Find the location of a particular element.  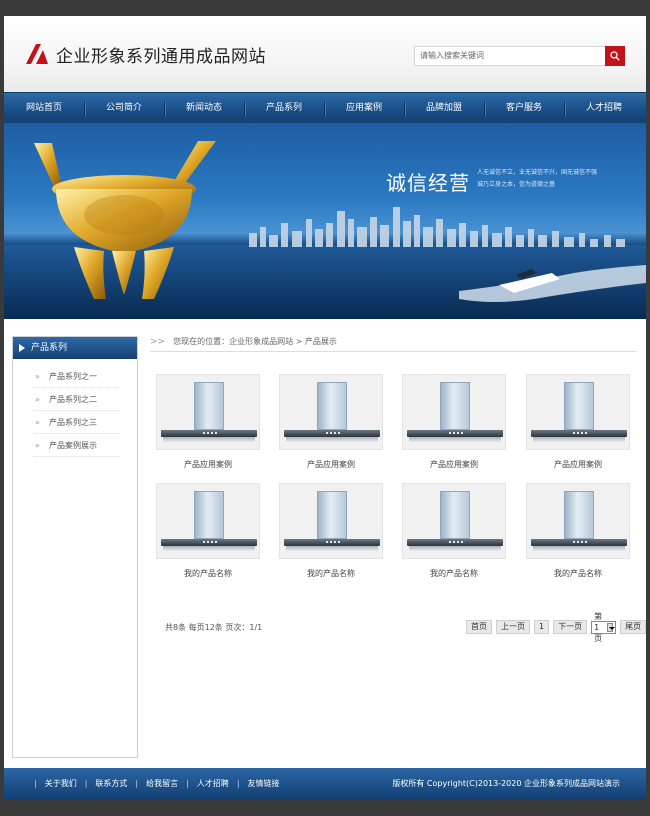

banner-subtext-line1: 人无诚信不立，业无诚信不兴，国无诚信不强 is located at coordinates (537, 172).